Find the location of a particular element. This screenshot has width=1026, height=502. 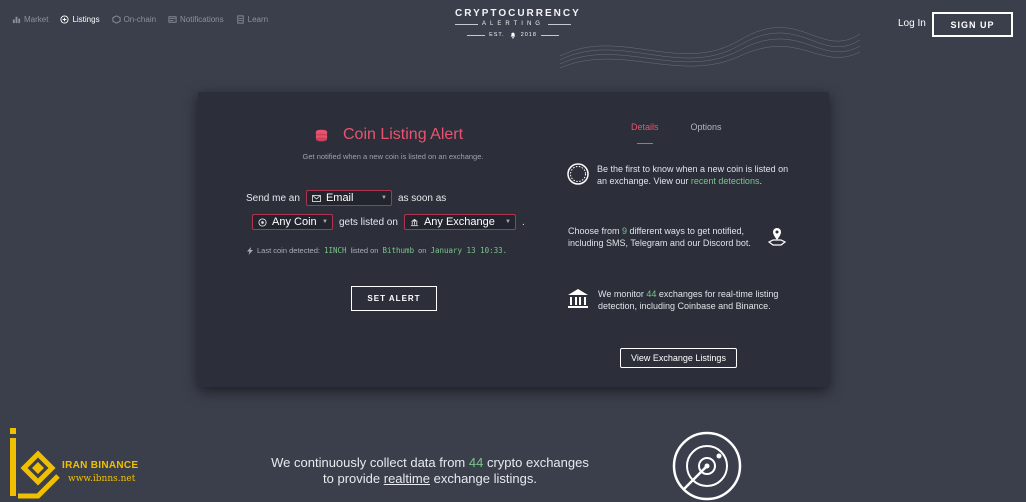

nav-item-onchain: On-chain is located at coordinates (134, 19).